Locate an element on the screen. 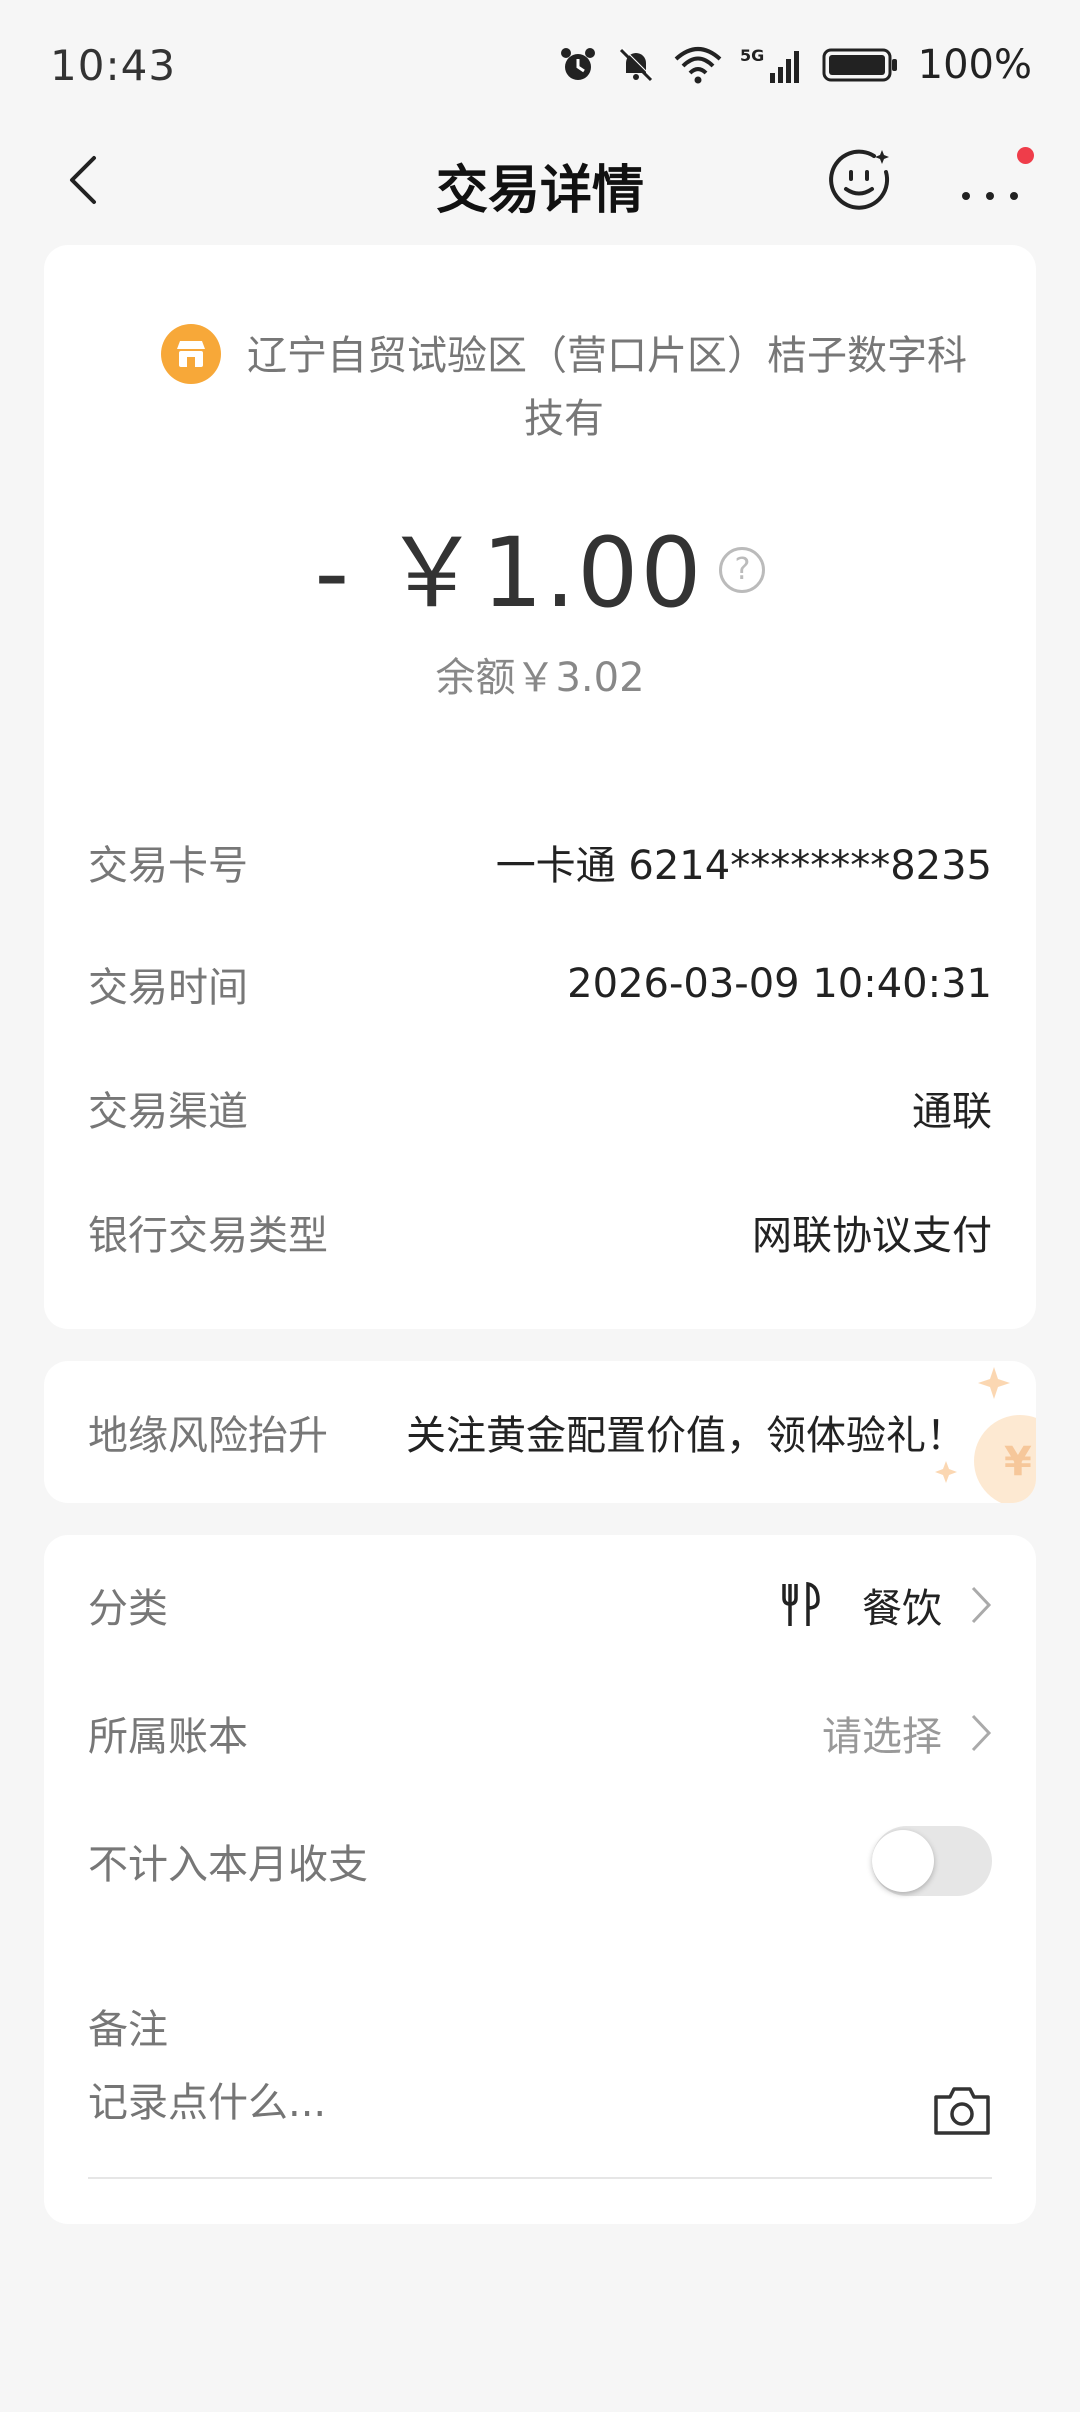 The width and height of the screenshot is (1080, 2412). coin-decoration-icon: ¥ is located at coordinates (985, 1435).